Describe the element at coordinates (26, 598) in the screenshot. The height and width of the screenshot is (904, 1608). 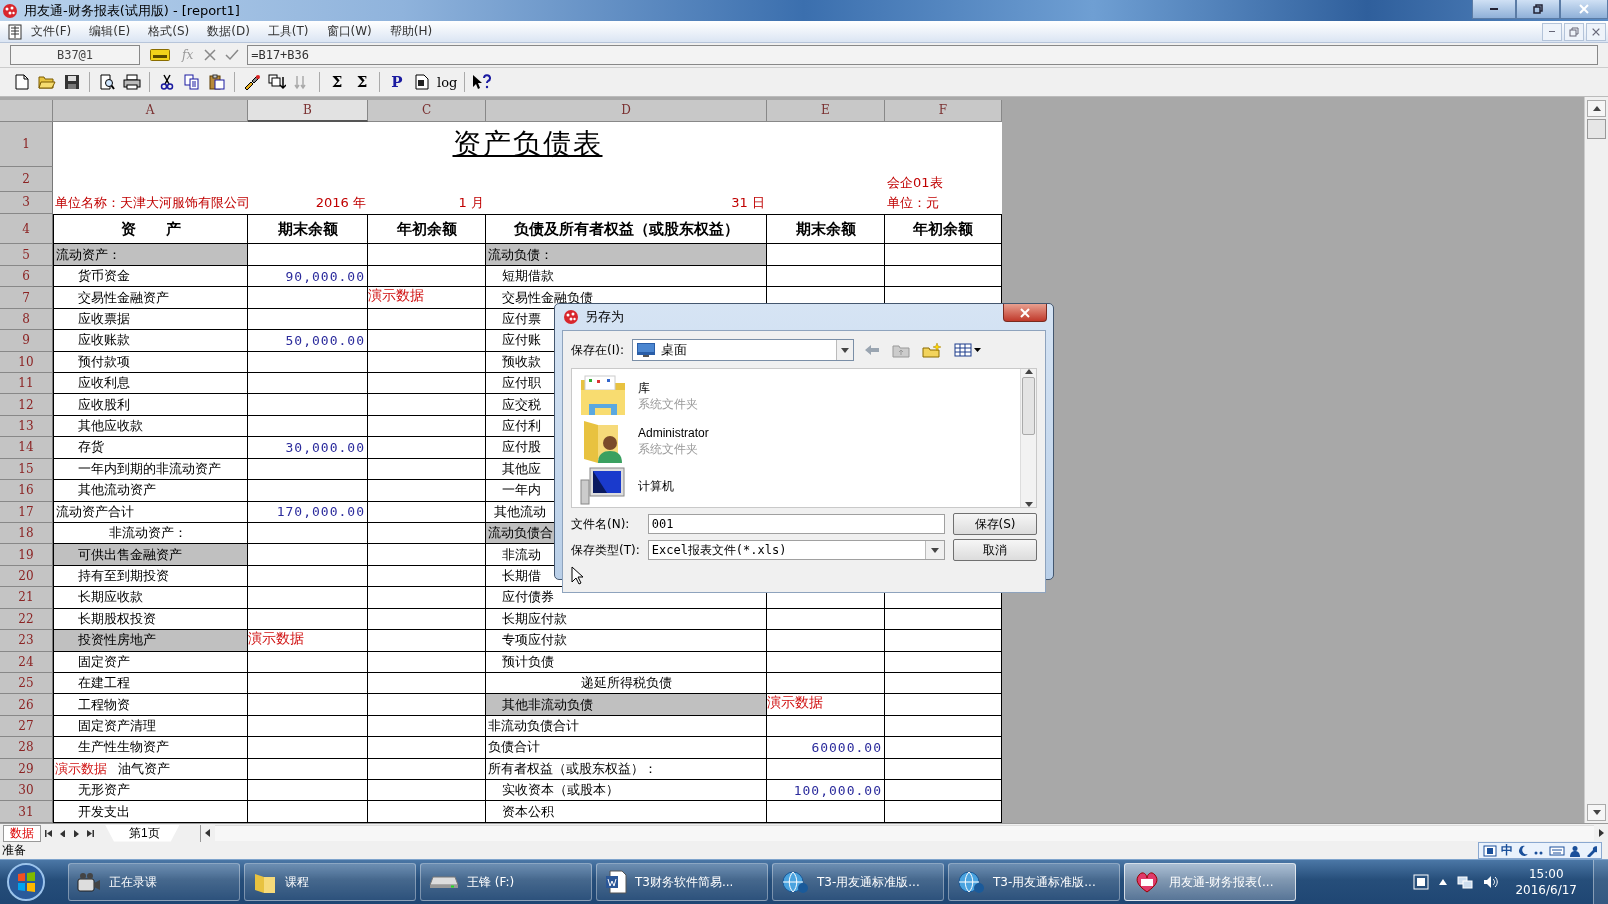
I see `row-header: 21` at that location.